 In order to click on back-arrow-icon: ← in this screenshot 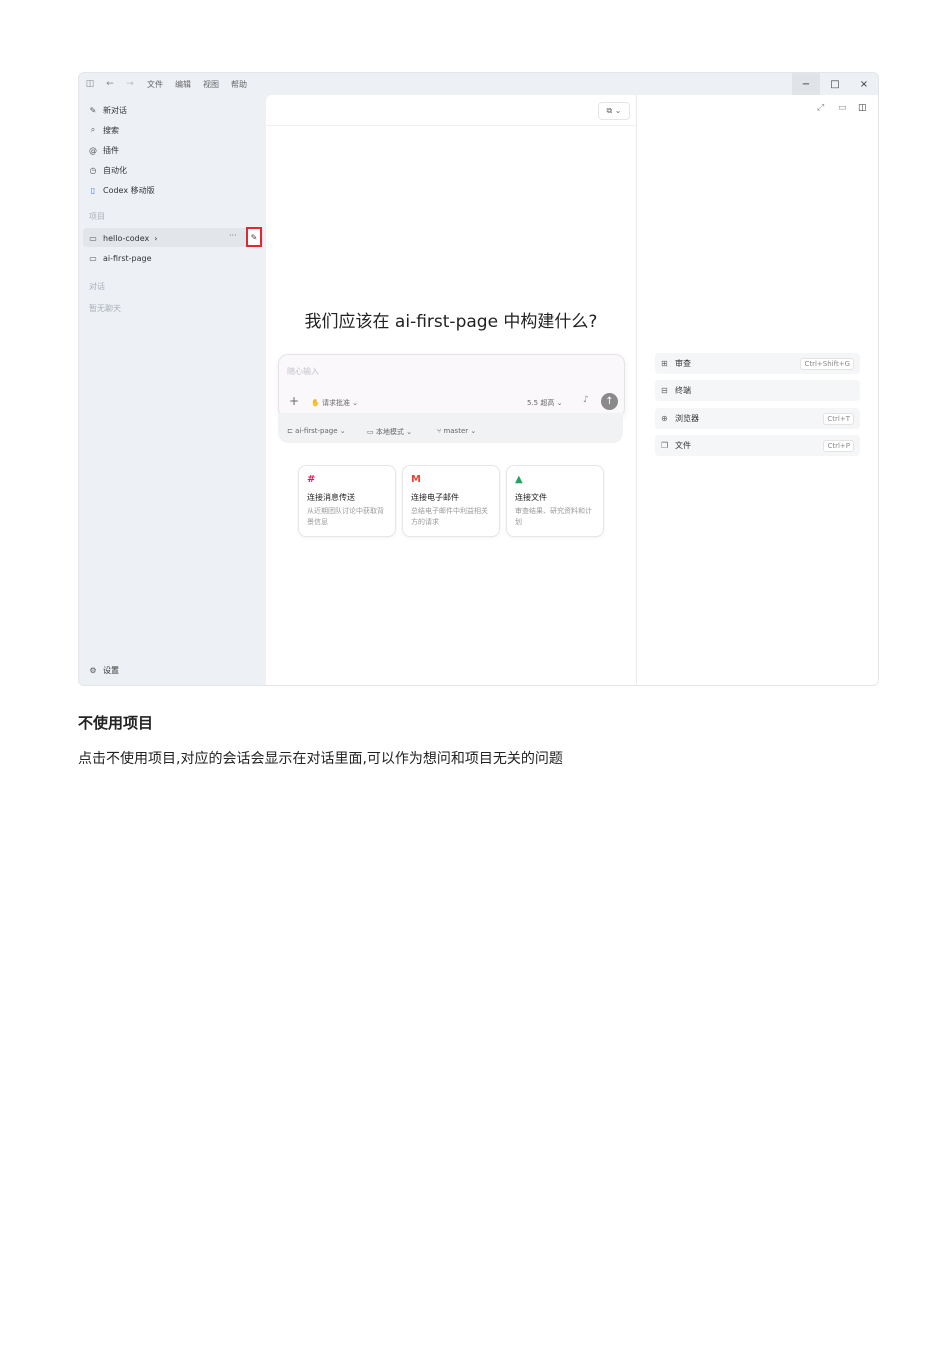, I will do `click(110, 84)`.